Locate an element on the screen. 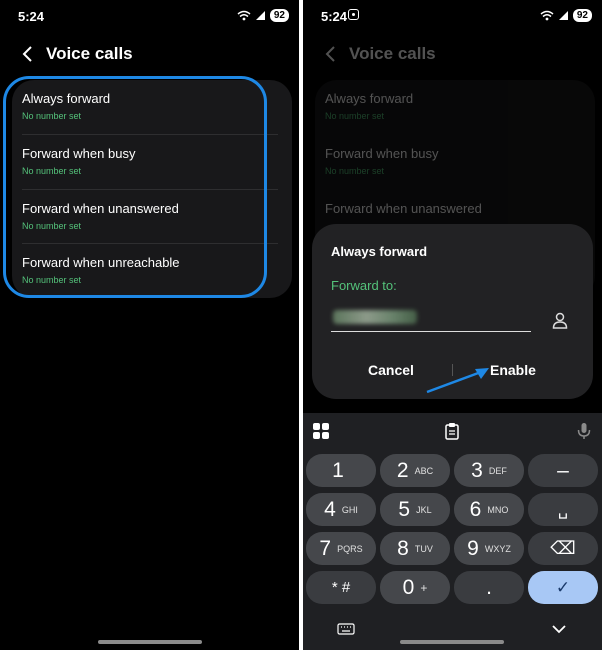  key-4: 4 GHI is located at coordinates (341, 509).